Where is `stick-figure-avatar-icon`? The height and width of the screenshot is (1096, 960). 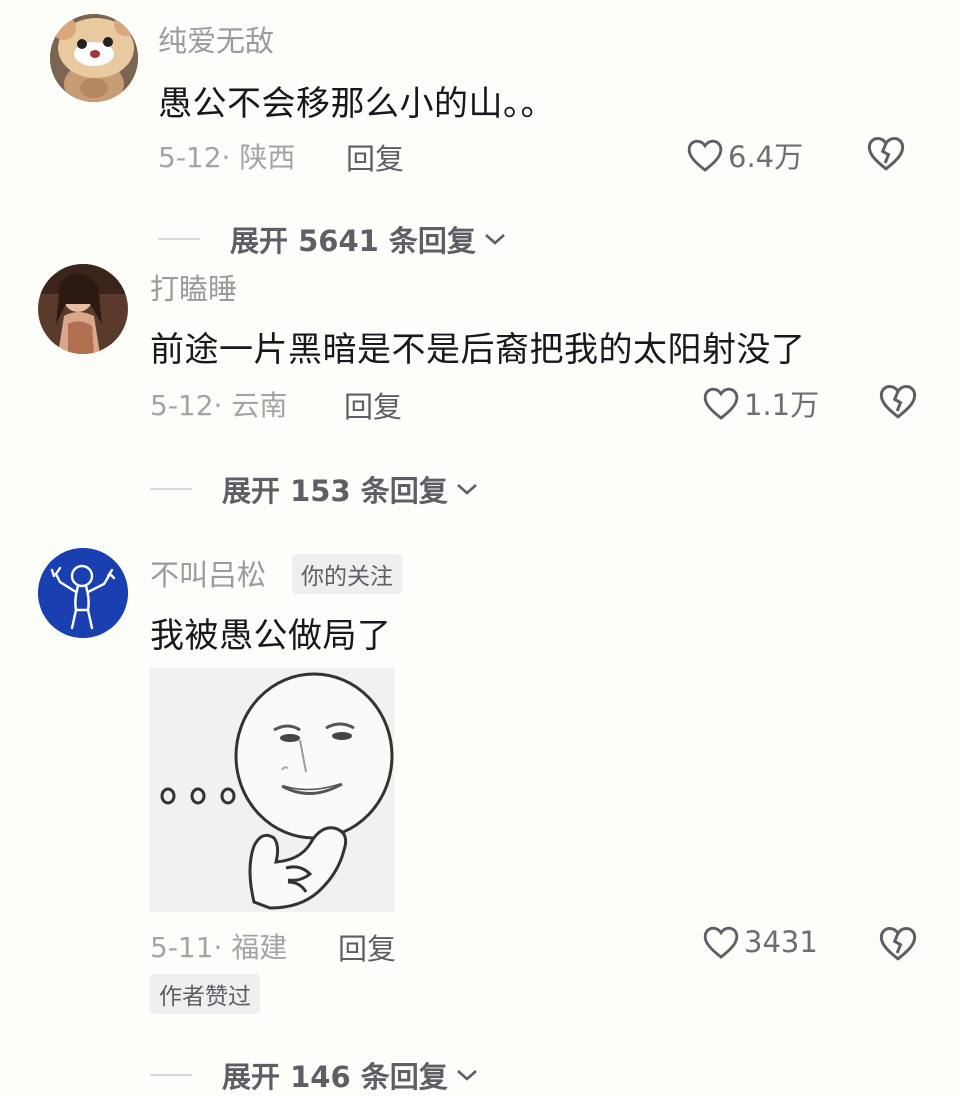 stick-figure-avatar-icon is located at coordinates (83, 593).